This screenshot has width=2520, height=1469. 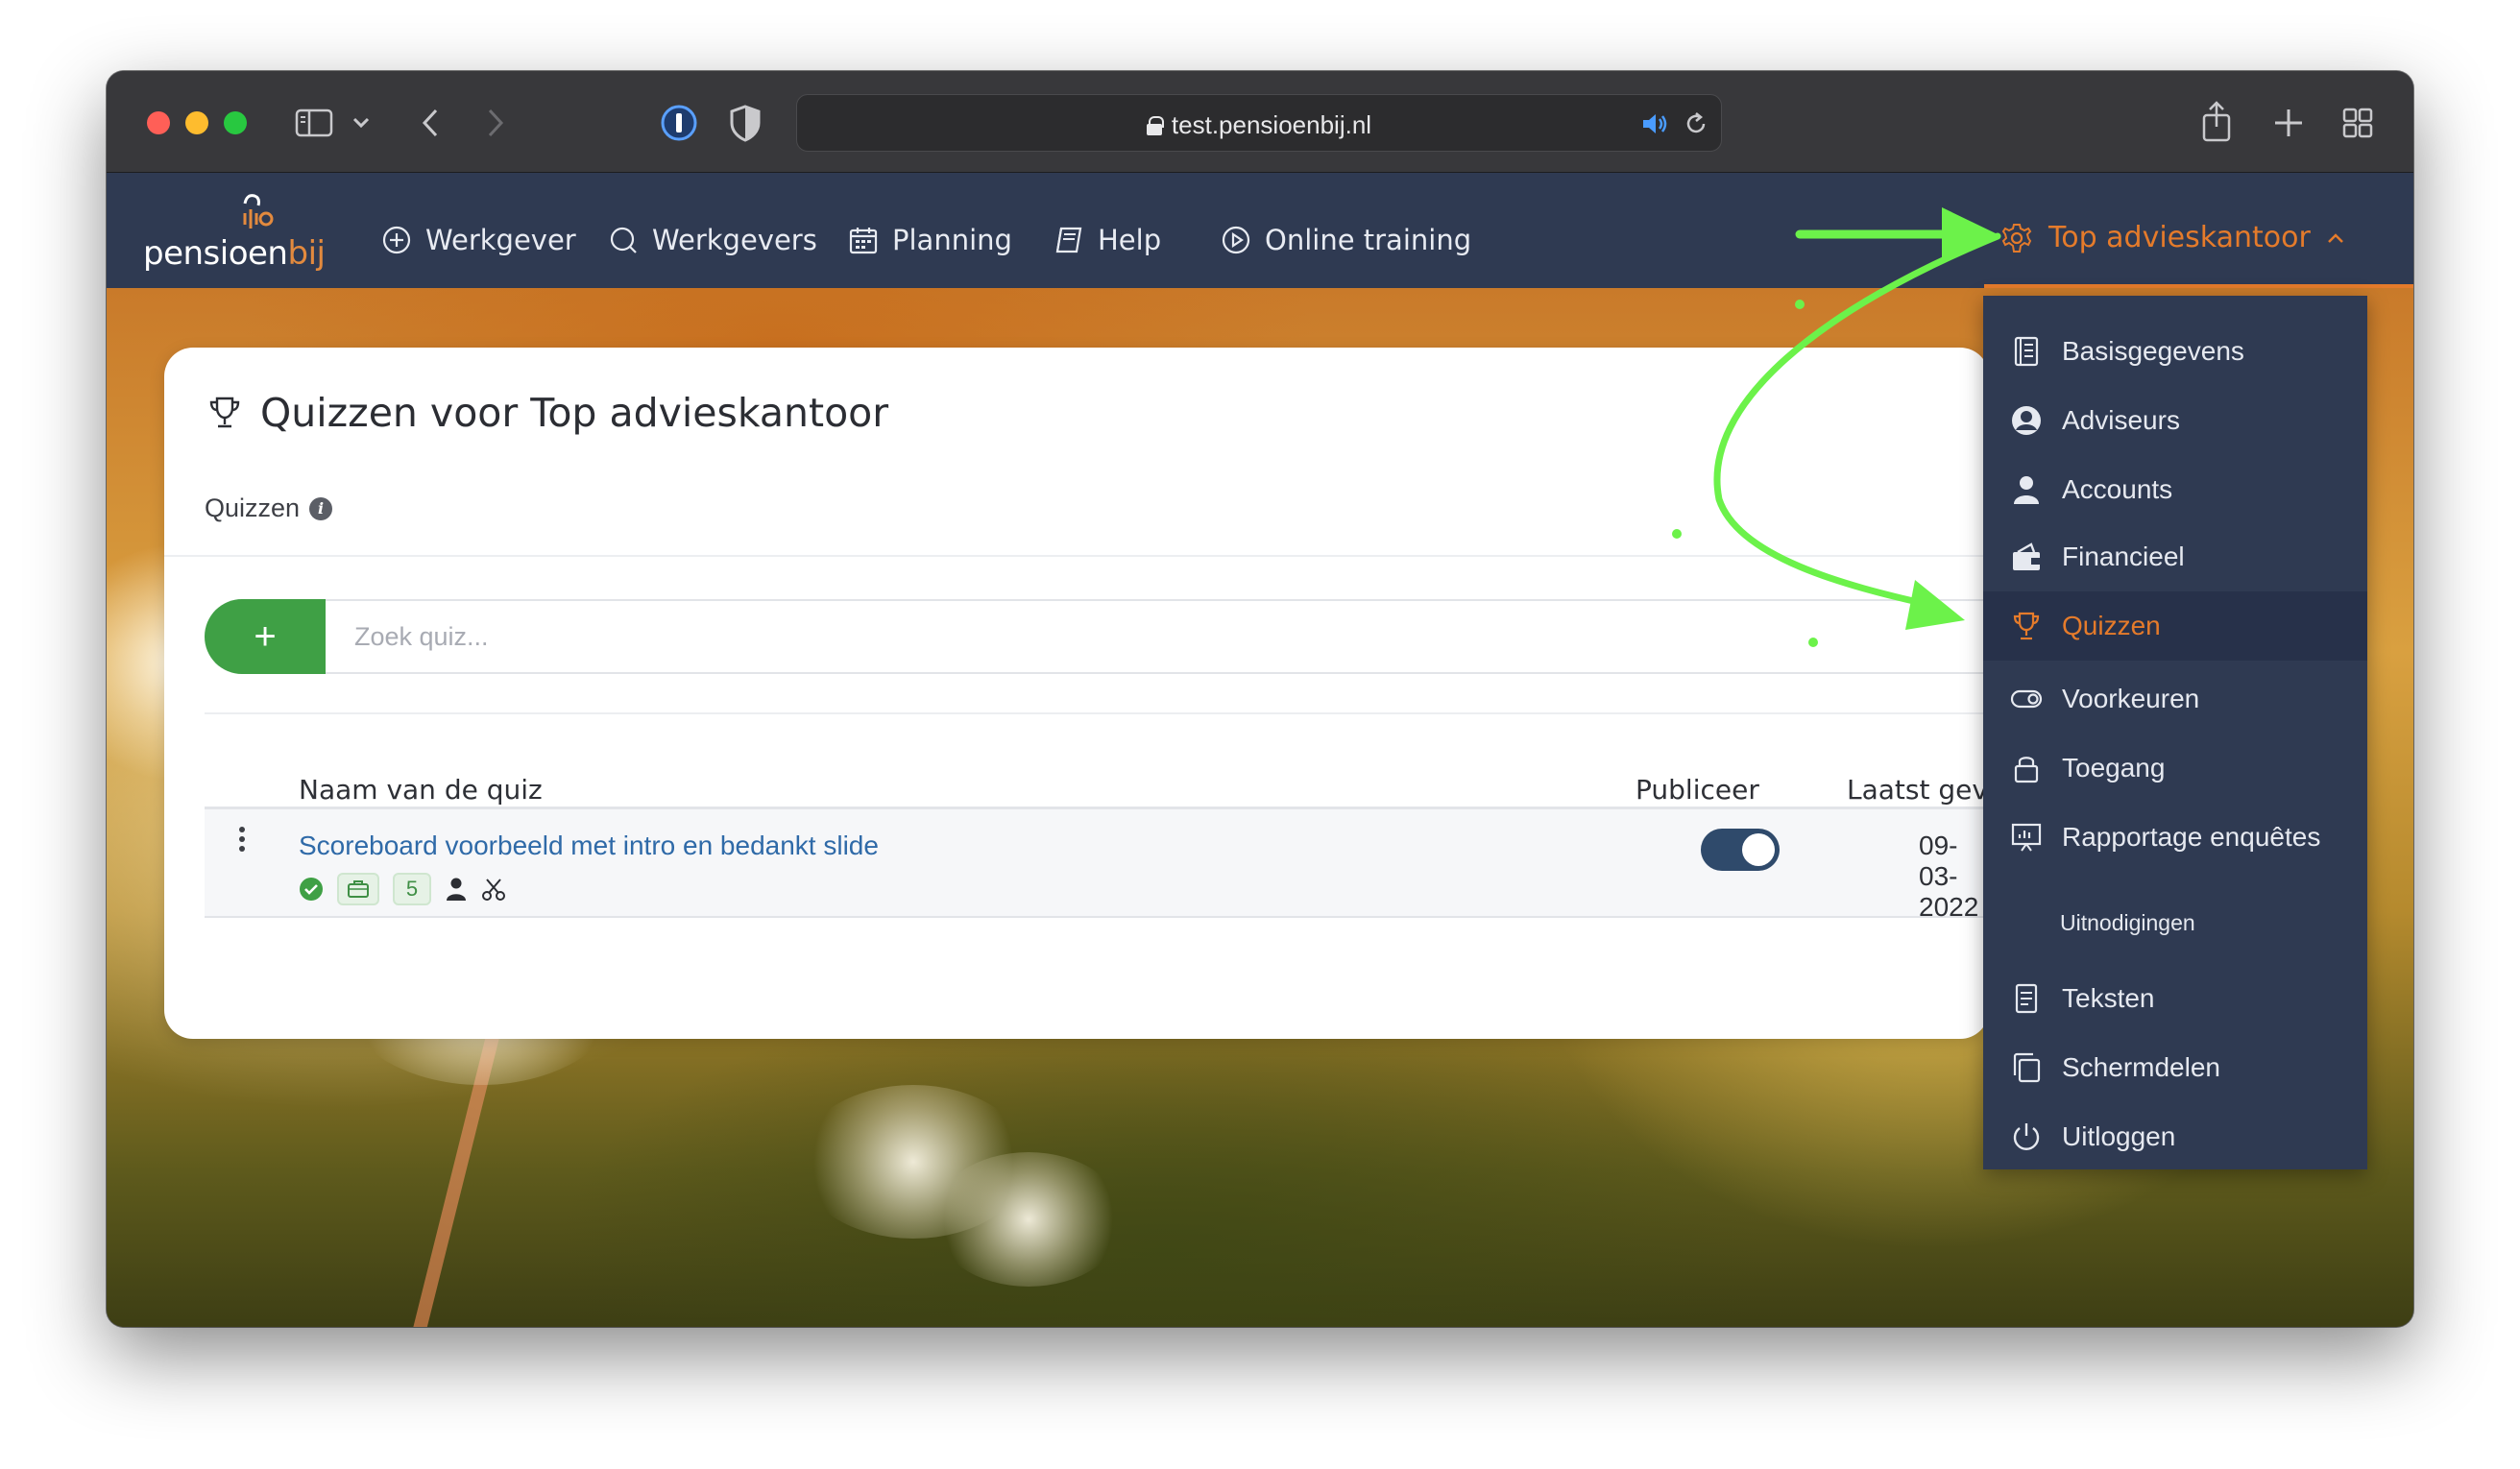 What do you see at coordinates (1917, 790) in the screenshot?
I see `column-header-last-changed: Laatst gev` at bounding box center [1917, 790].